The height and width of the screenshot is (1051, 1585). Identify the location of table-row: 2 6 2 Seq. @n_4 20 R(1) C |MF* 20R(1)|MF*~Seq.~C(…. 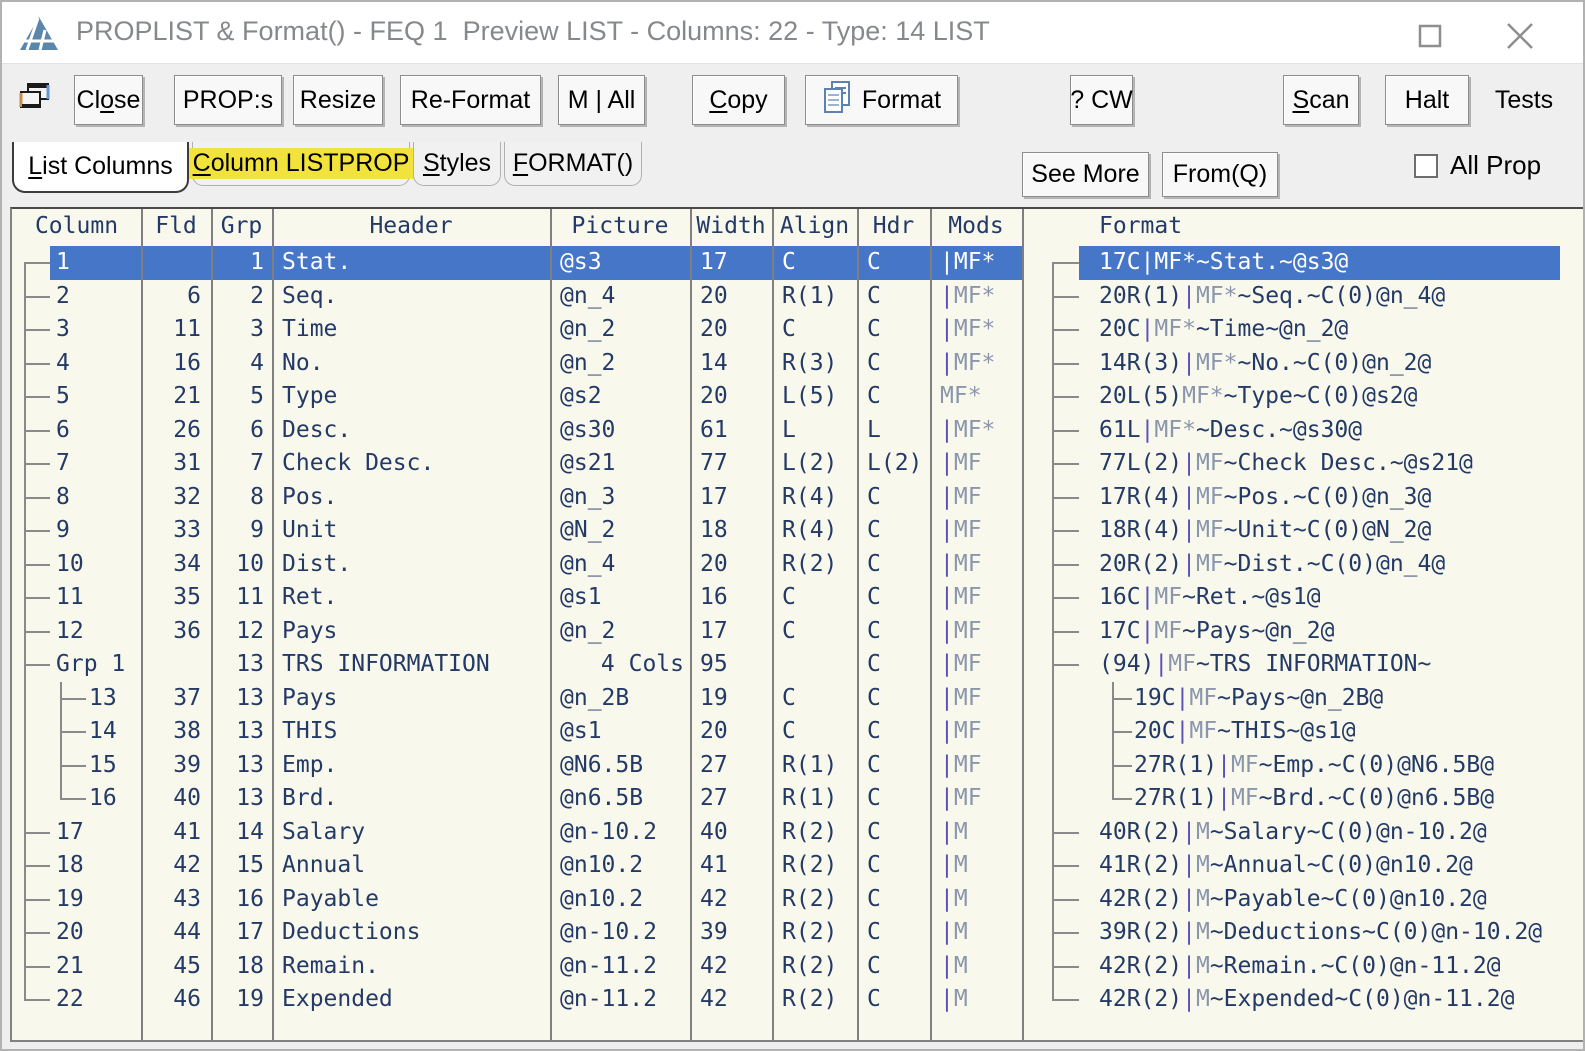
(797, 297).